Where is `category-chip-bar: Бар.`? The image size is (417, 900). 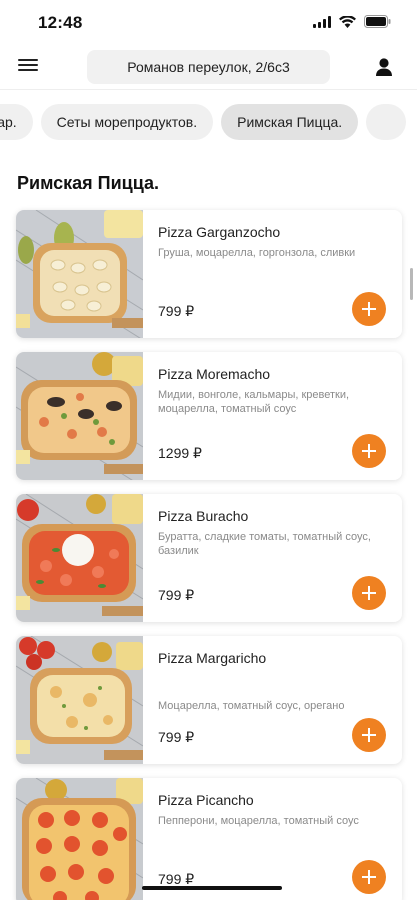
category-chip-bar: Бар. is located at coordinates (16, 122).